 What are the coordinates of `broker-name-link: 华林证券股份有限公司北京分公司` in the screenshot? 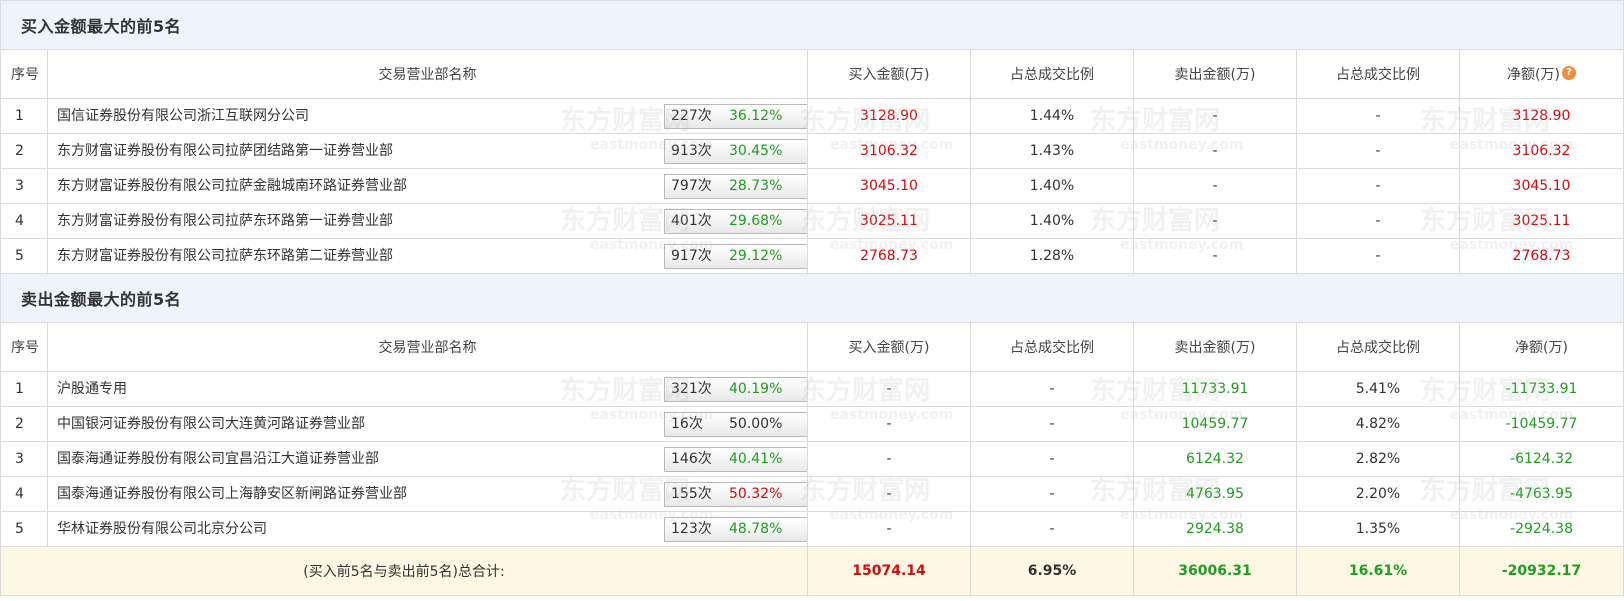 It's located at (162, 529).